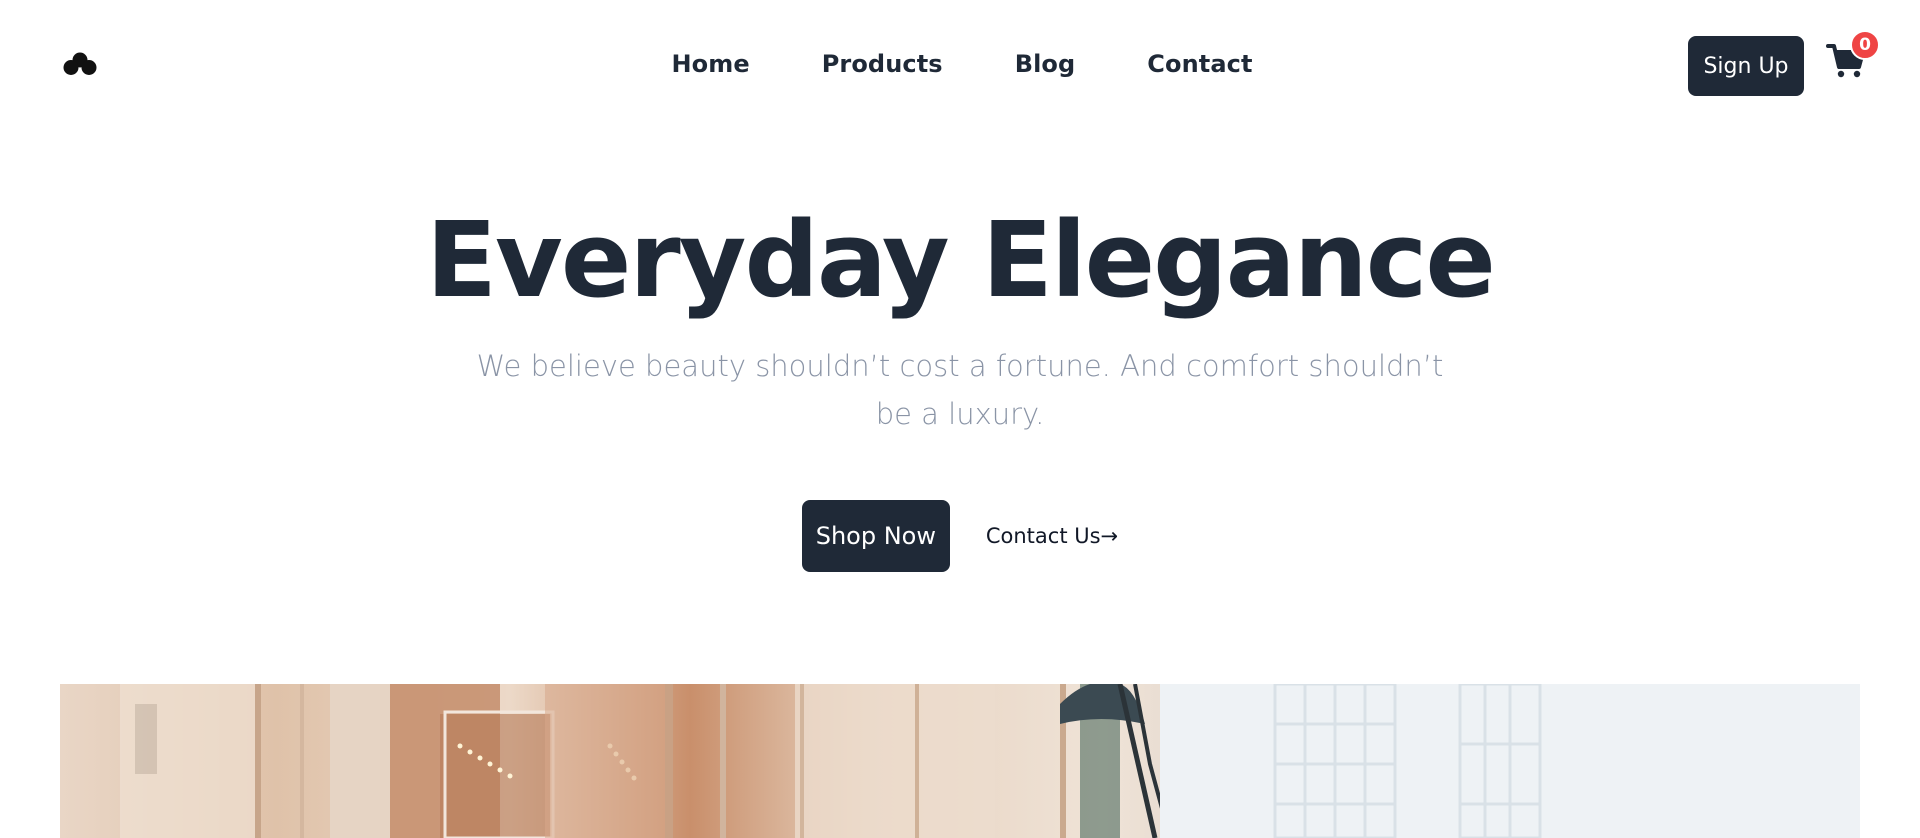  What do you see at coordinates (710, 64) in the screenshot?
I see `nav-link-home: Home` at bounding box center [710, 64].